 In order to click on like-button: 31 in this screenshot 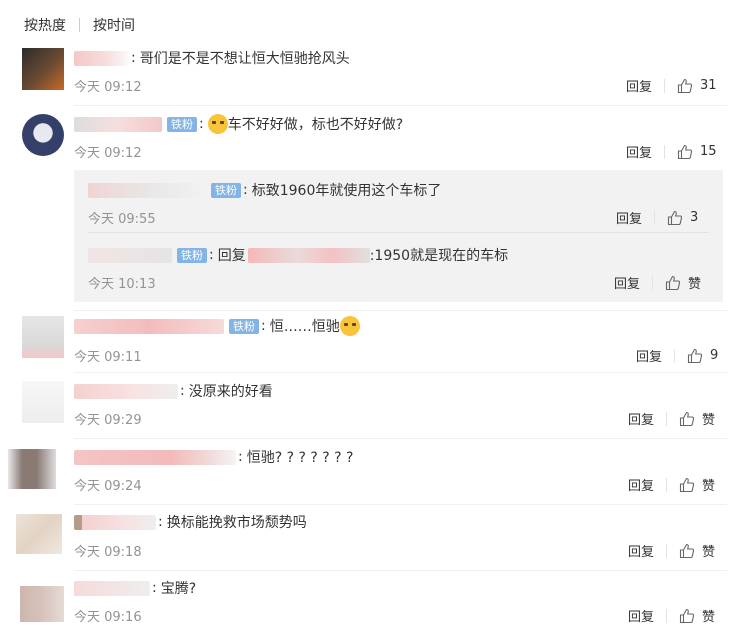, I will do `click(697, 86)`.